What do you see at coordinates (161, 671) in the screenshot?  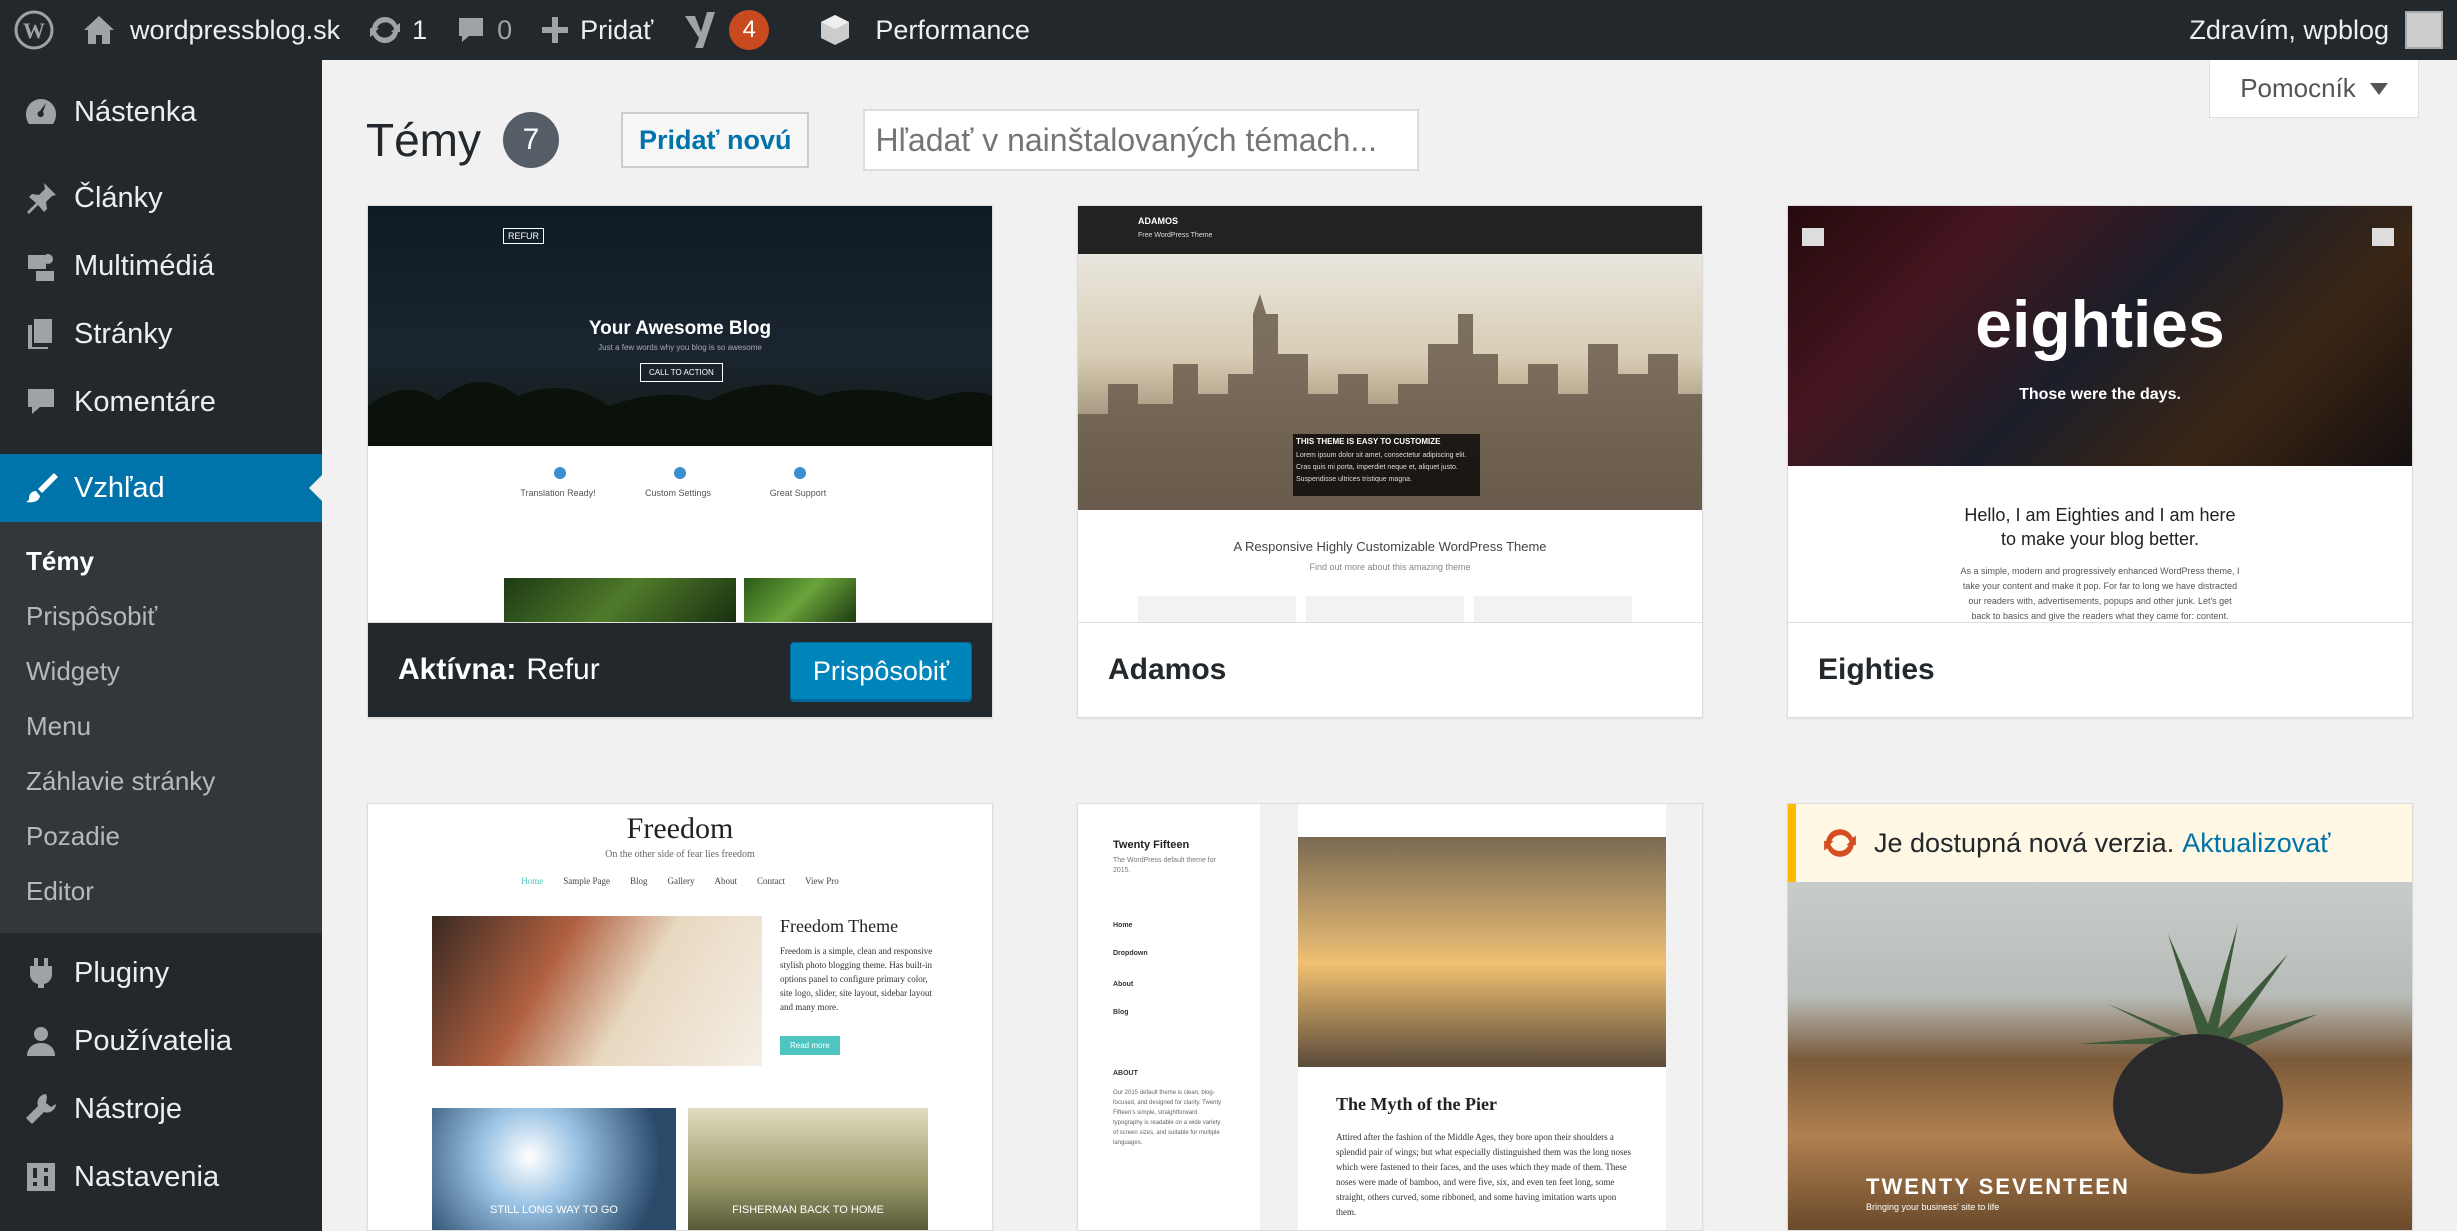 I see `submenu-widgets: Widgety` at bounding box center [161, 671].